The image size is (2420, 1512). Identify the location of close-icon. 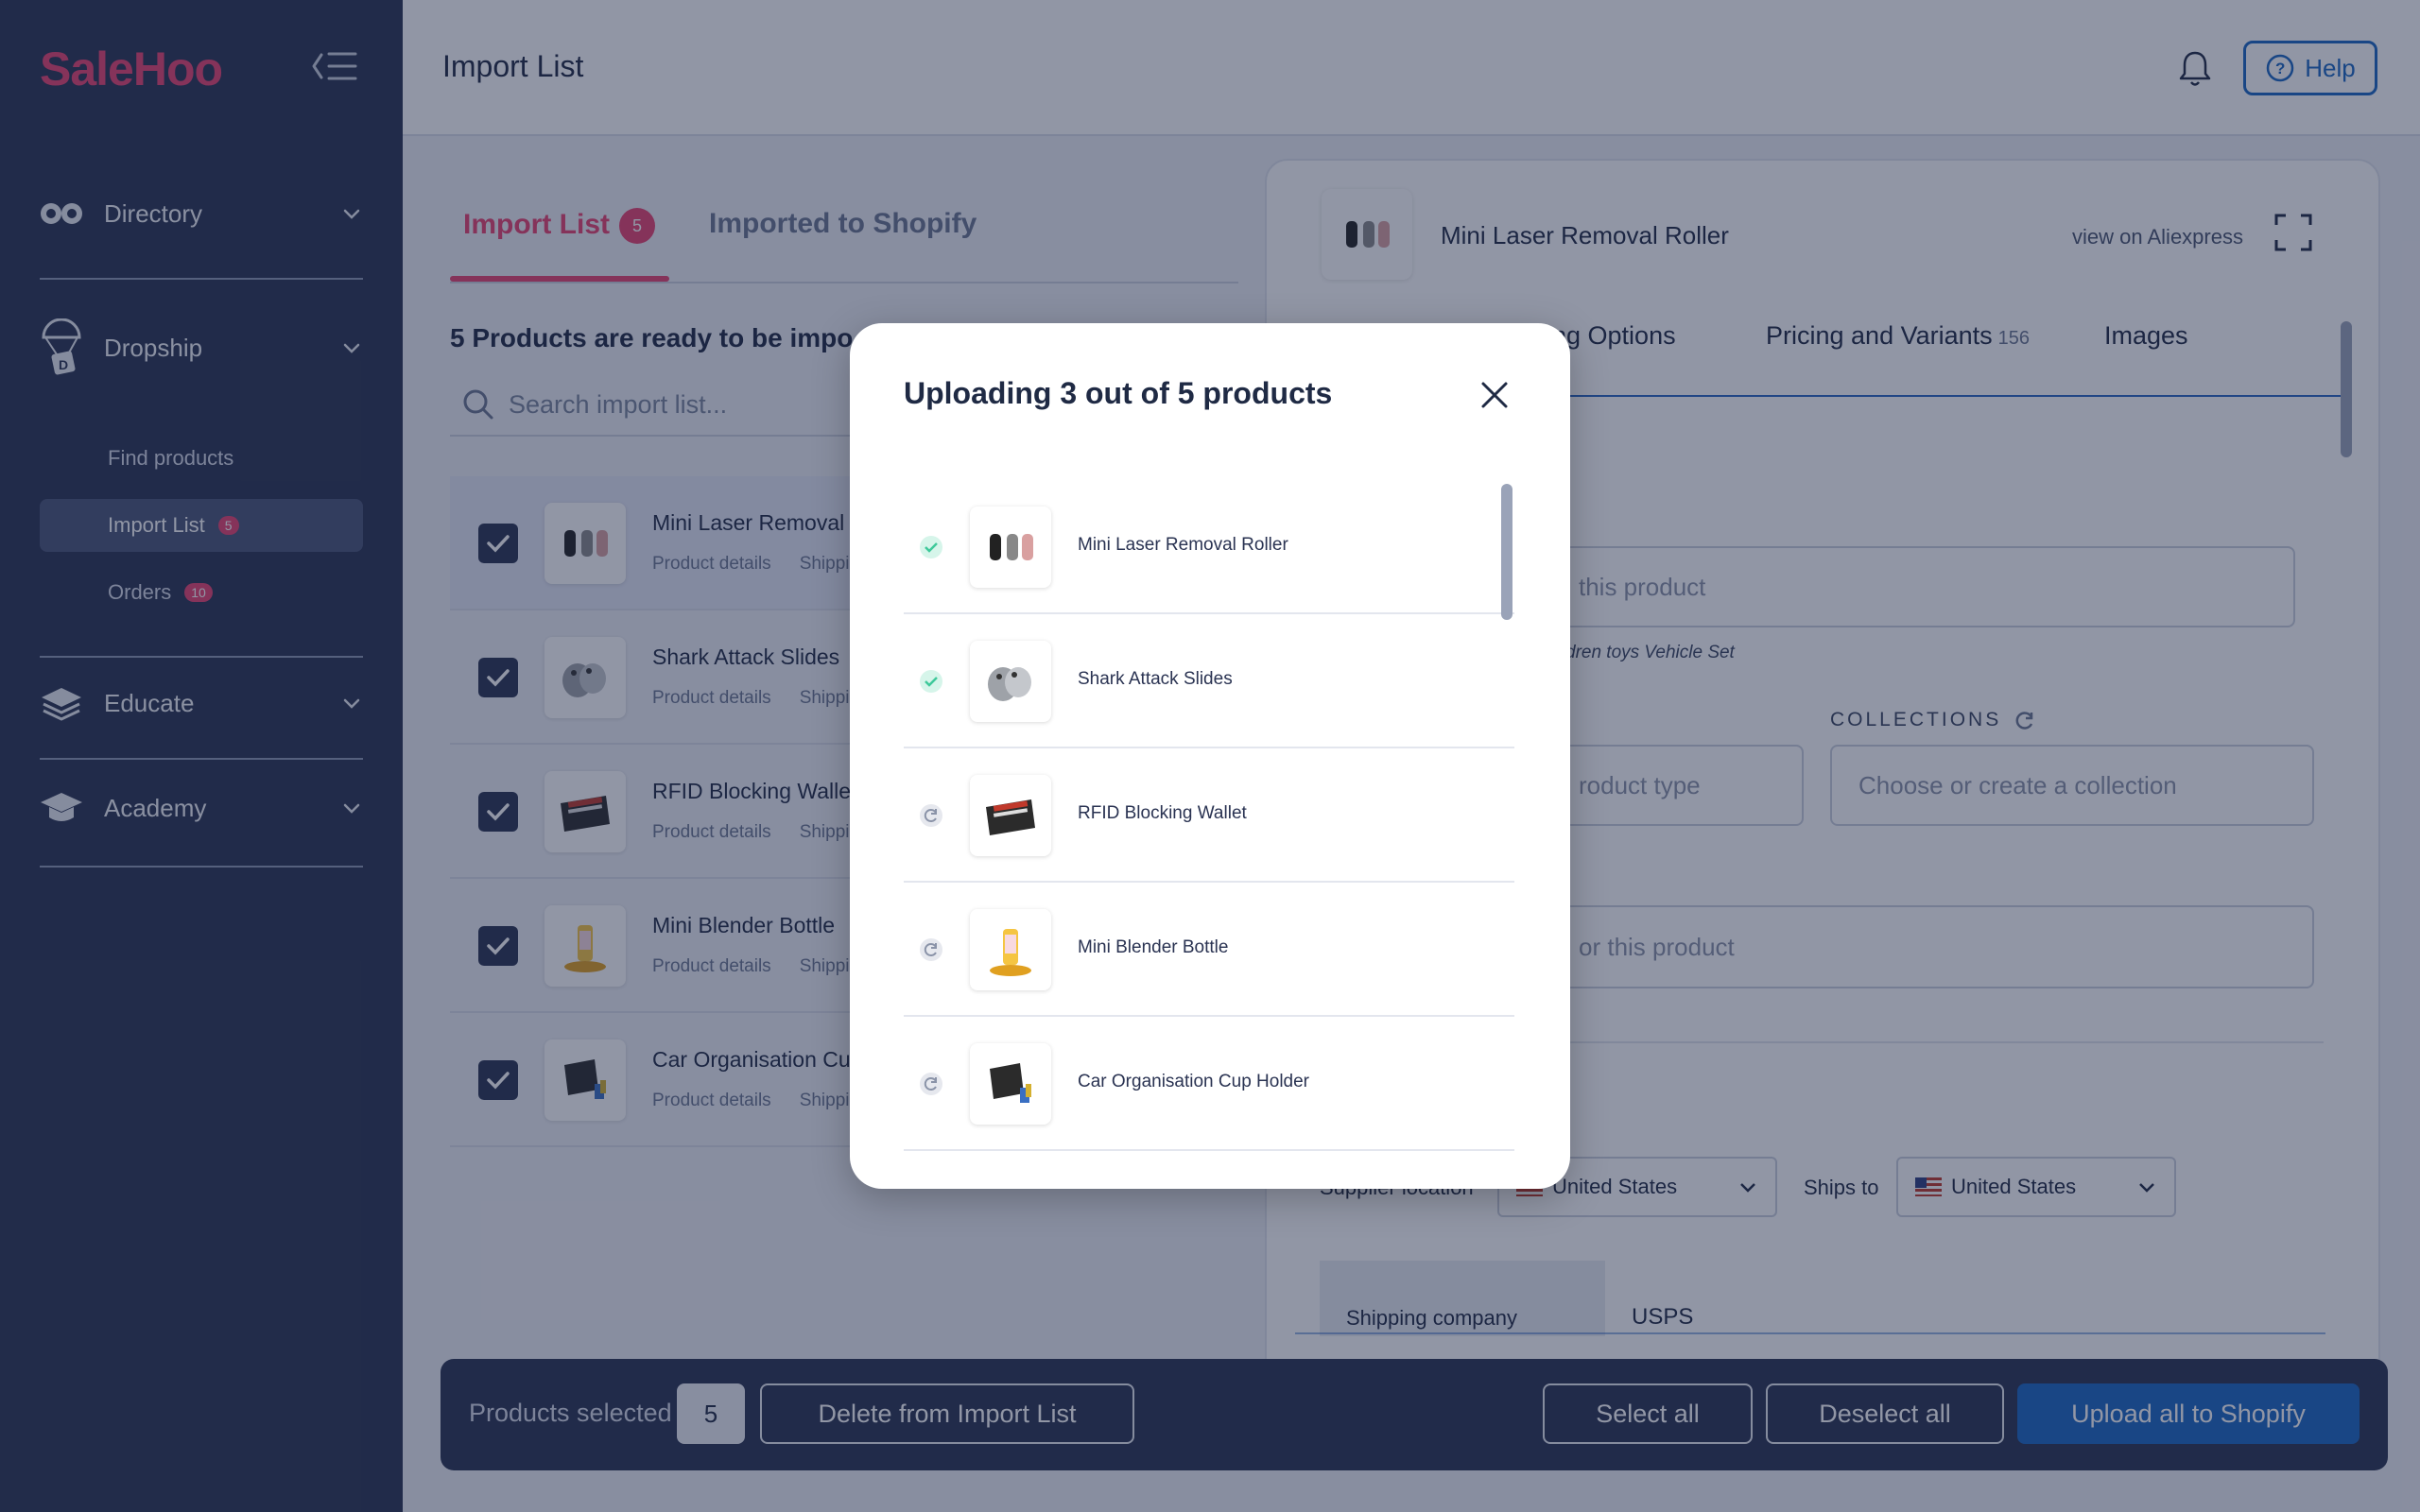
(1494, 395).